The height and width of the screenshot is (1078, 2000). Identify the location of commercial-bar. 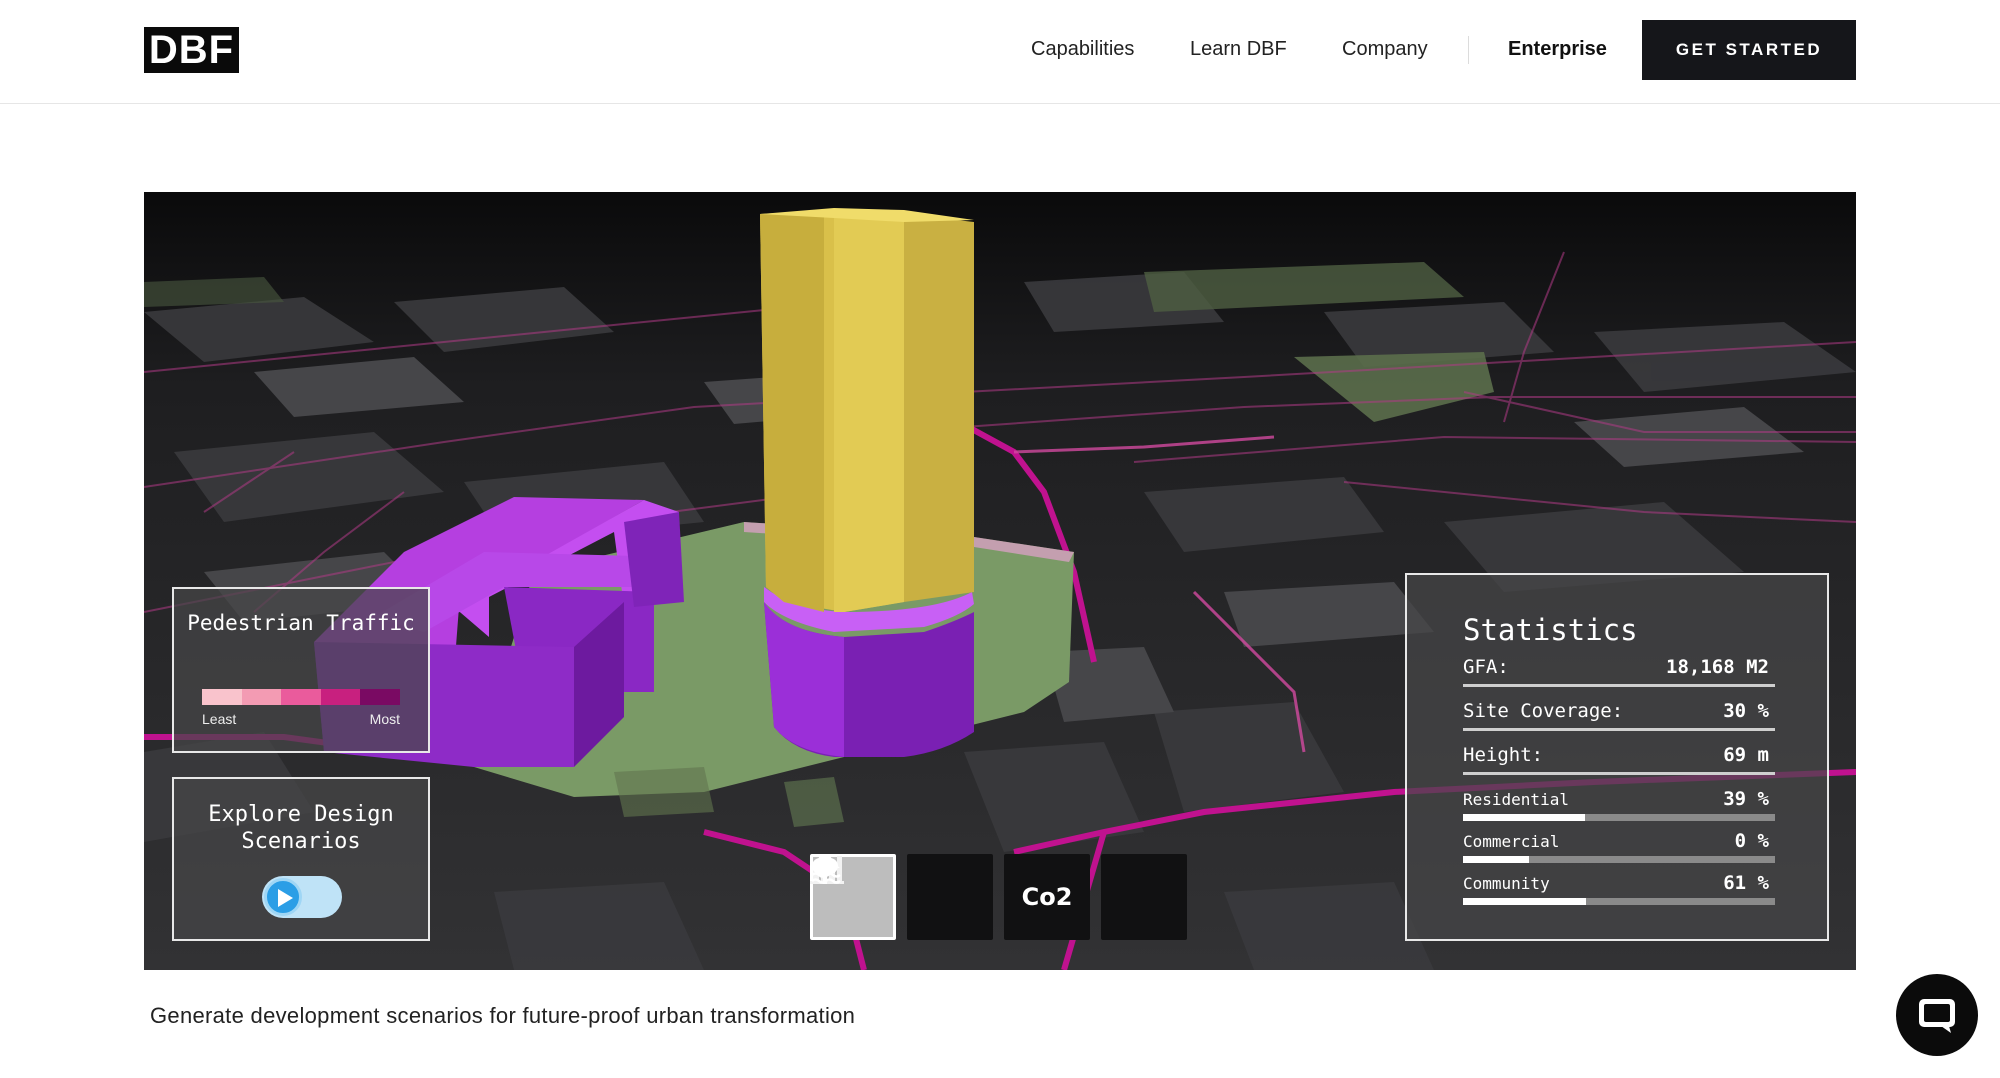
(1496, 859).